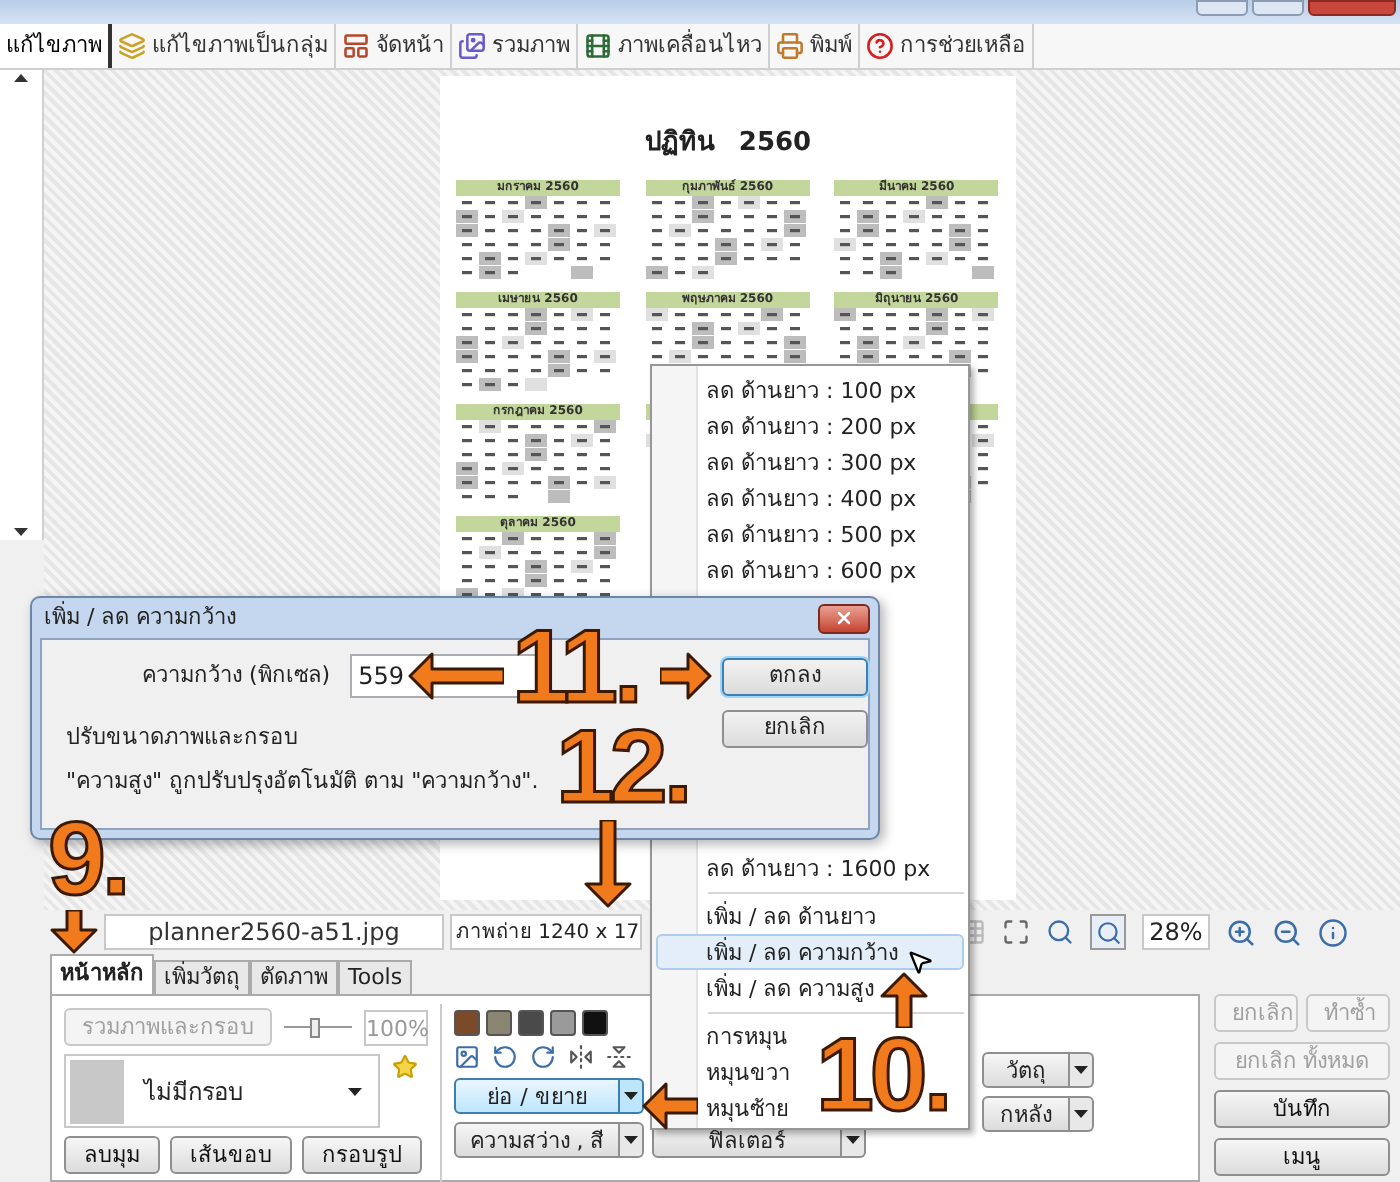 This screenshot has width=1400, height=1182. I want to click on rotate-left-icon, so click(505, 1057).